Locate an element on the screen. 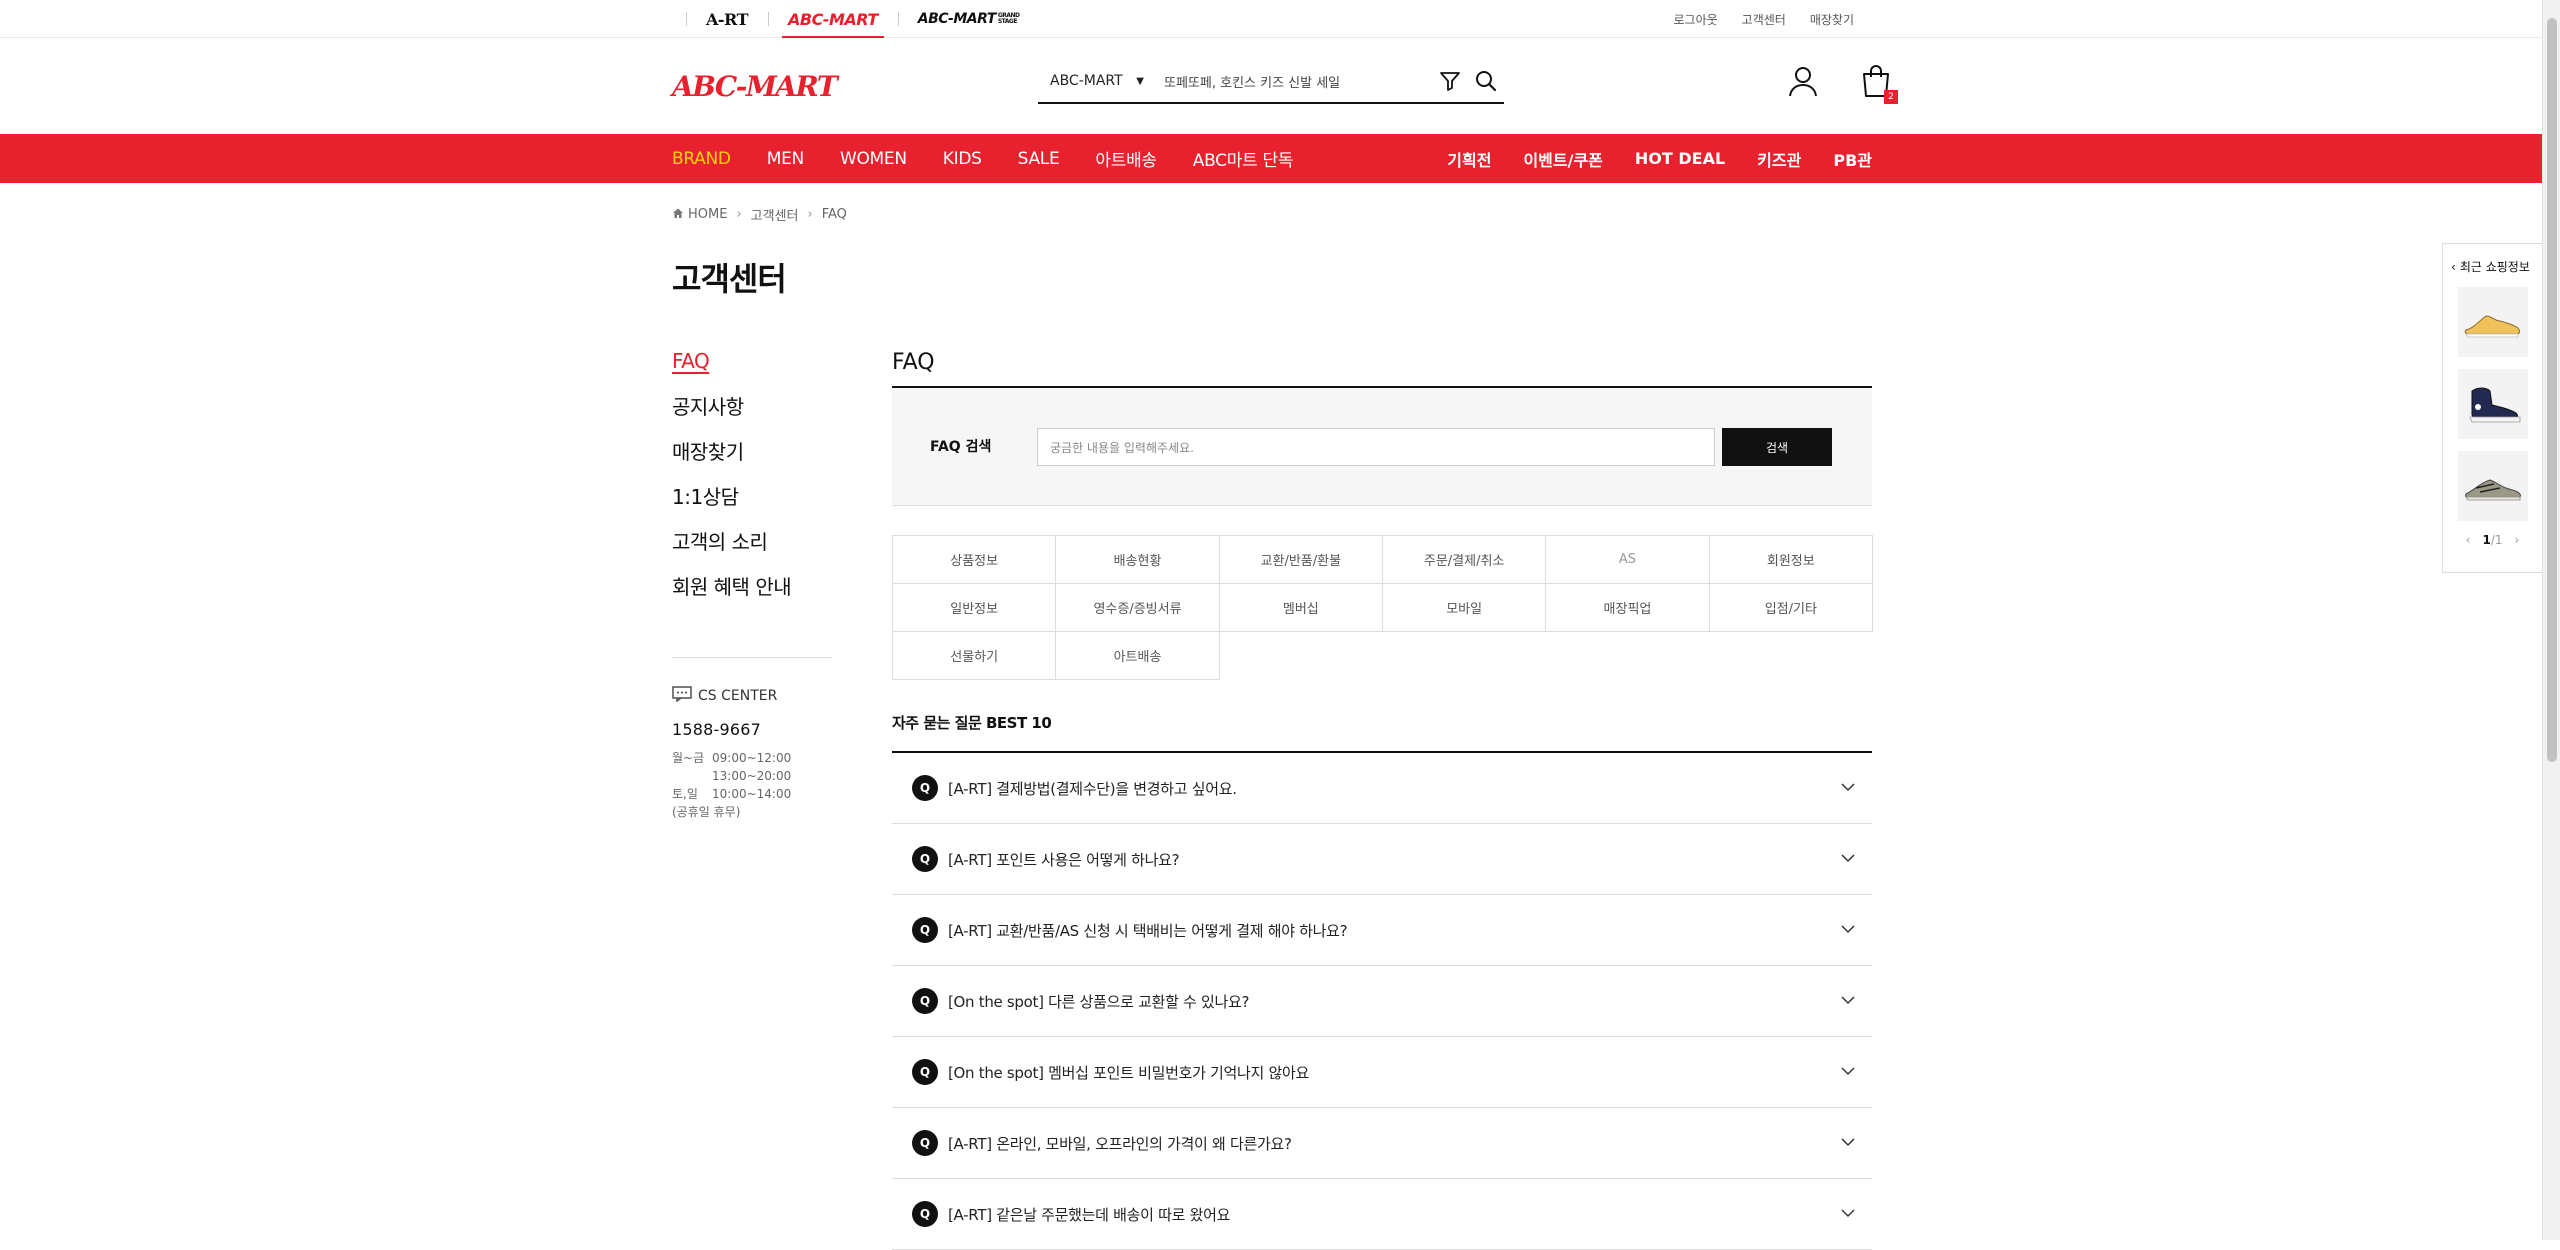 The width and height of the screenshot is (2560, 1250). navy-high-top-icon is located at coordinates (2495, 405).